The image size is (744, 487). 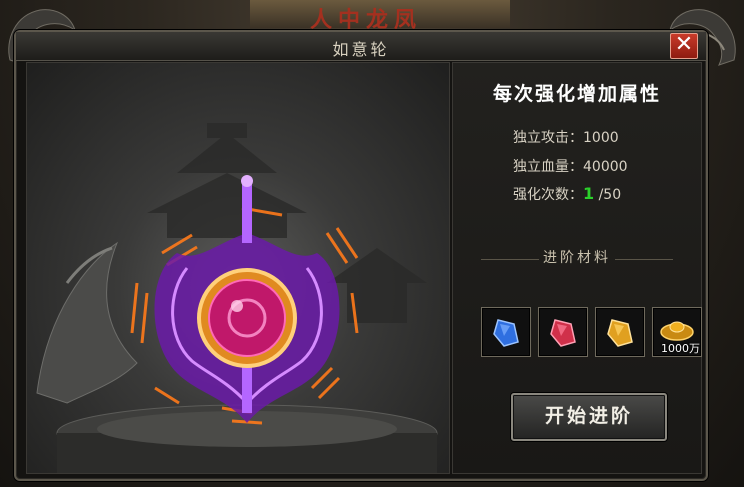 I want to click on material-slot-ingot: 1000万, so click(x=677, y=332).